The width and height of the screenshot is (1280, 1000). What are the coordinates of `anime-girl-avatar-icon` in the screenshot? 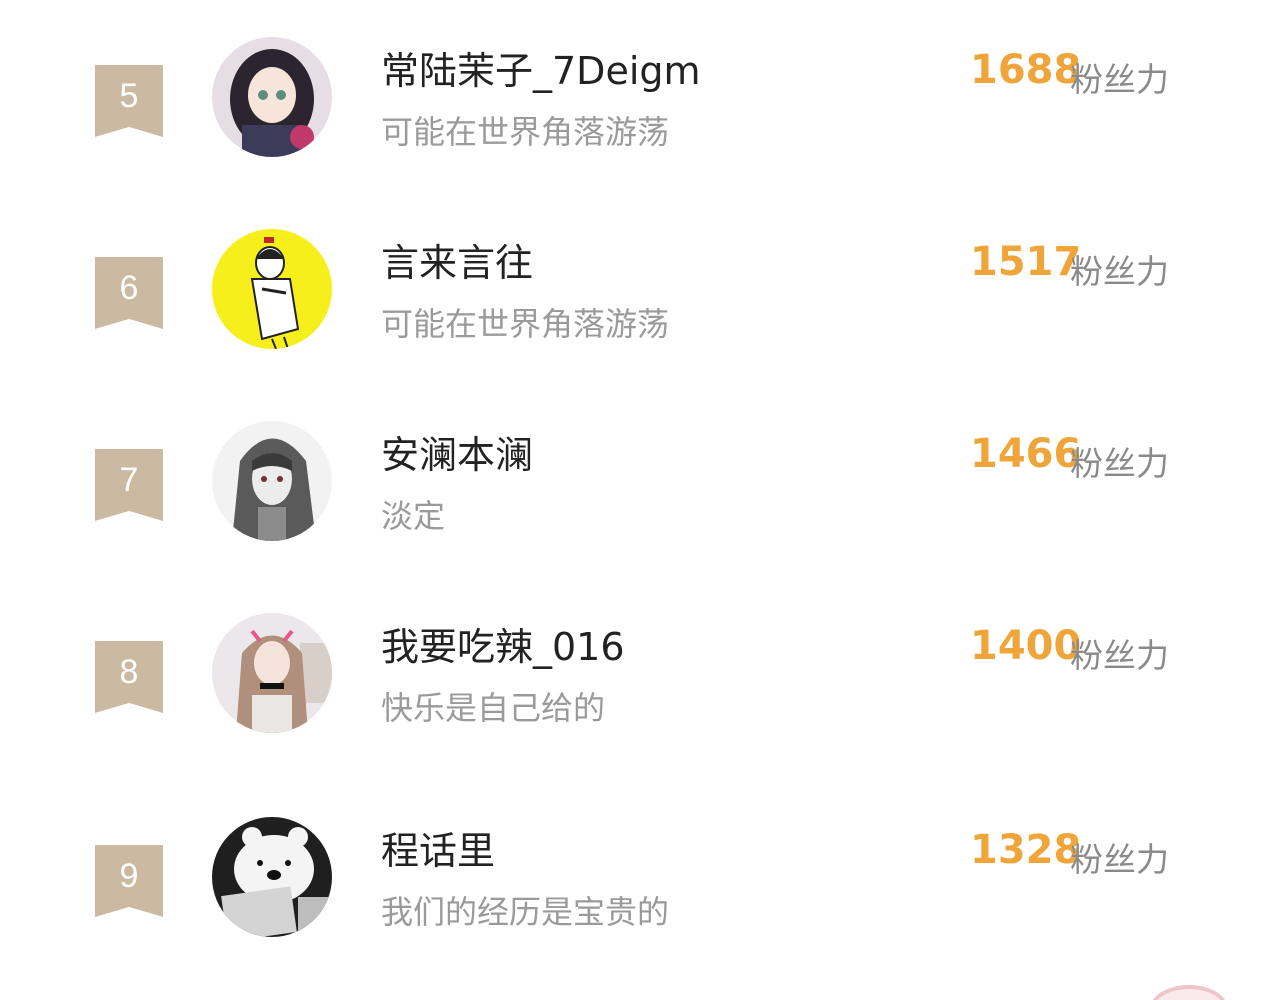 It's located at (272, 97).